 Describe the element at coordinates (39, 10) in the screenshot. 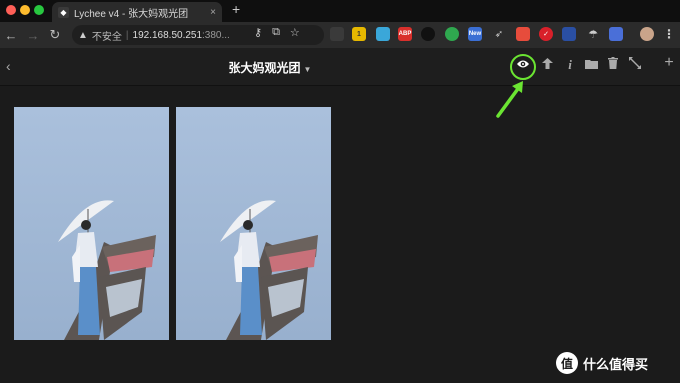

I see `maximize-window-button` at that location.